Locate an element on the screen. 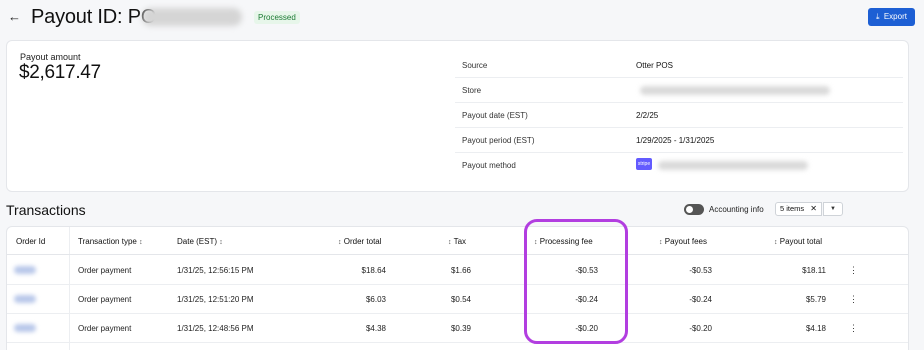  cell-payout-fees: -$0.24 is located at coordinates (700, 299).